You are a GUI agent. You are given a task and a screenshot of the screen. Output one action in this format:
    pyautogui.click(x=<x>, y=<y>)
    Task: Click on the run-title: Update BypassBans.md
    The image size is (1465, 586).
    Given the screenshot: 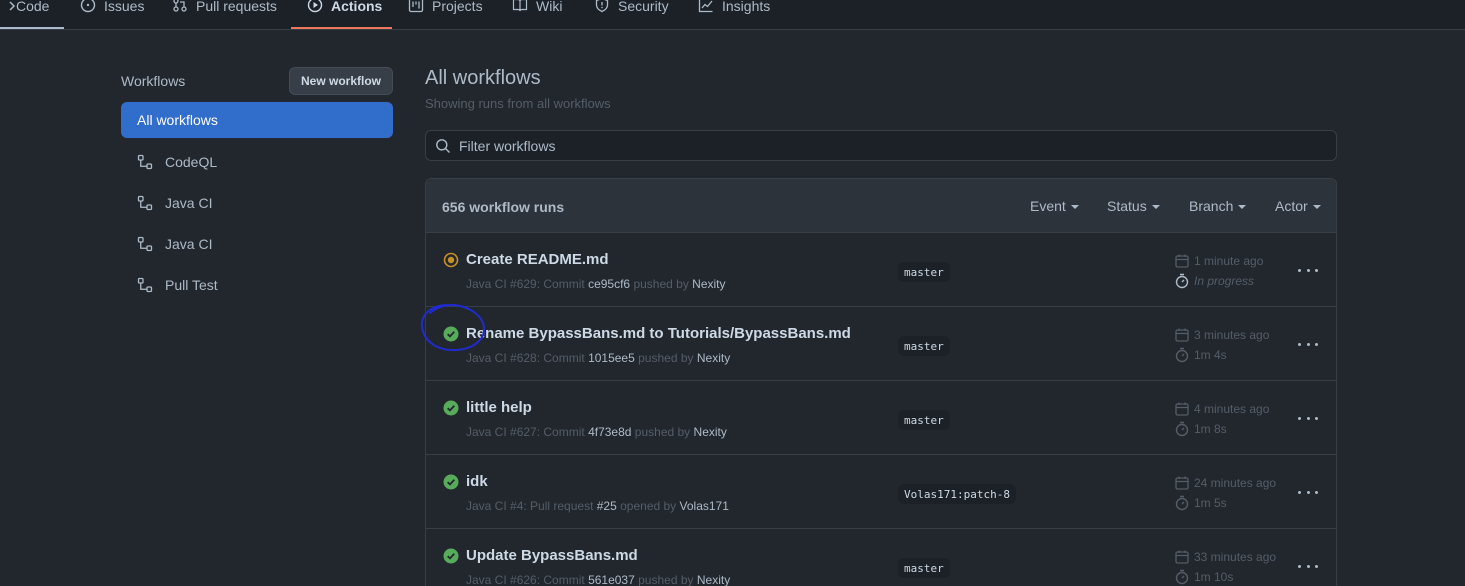 What is the action you would take?
    pyautogui.click(x=552, y=555)
    